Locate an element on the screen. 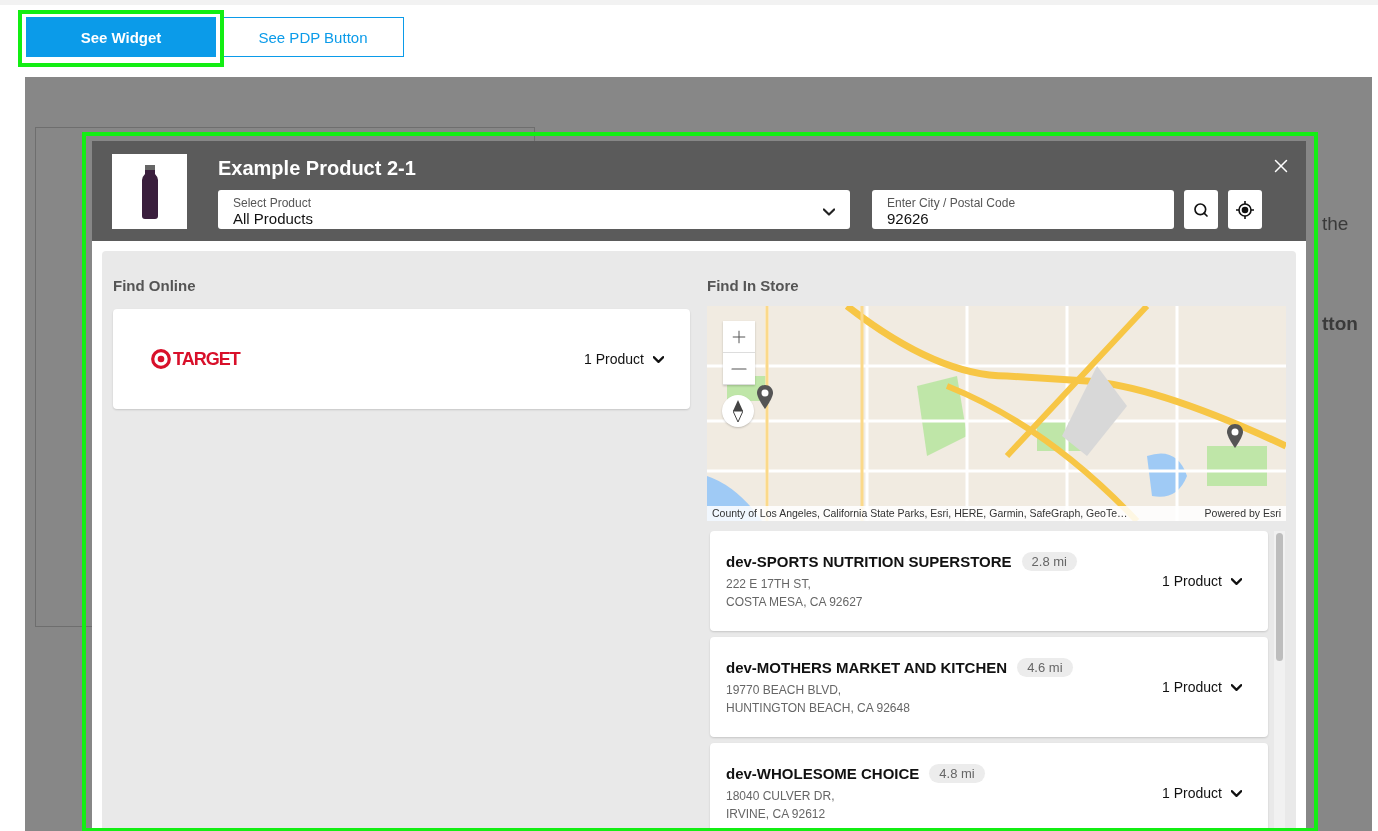 The width and height of the screenshot is (1378, 831). distance-tag: 4.6 mi is located at coordinates (1045, 667).